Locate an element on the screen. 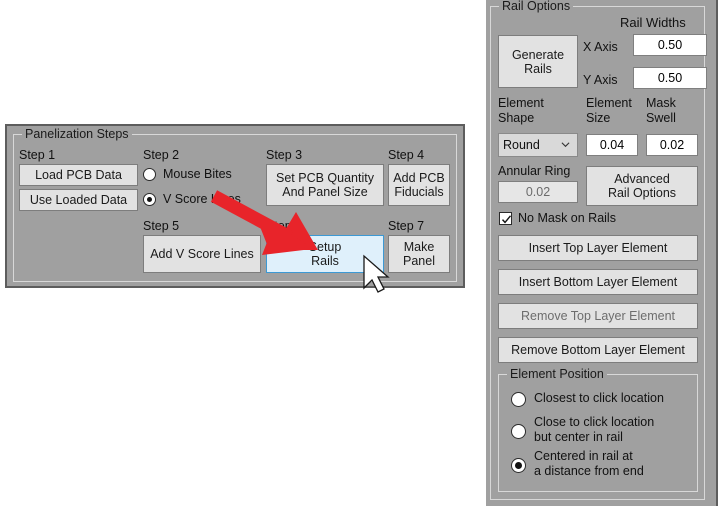 This screenshot has width=721, height=506. mask-swell-label: Mask Swell is located at coordinates (661, 110).